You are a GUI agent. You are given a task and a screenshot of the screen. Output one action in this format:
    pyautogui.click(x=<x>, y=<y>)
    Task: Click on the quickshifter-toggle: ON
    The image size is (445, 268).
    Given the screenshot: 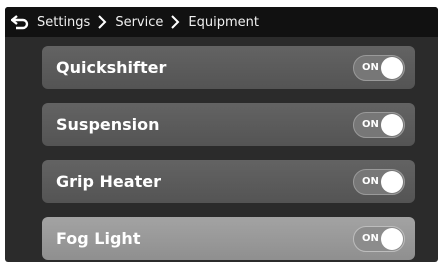 What is the action you would take?
    pyautogui.click(x=379, y=68)
    